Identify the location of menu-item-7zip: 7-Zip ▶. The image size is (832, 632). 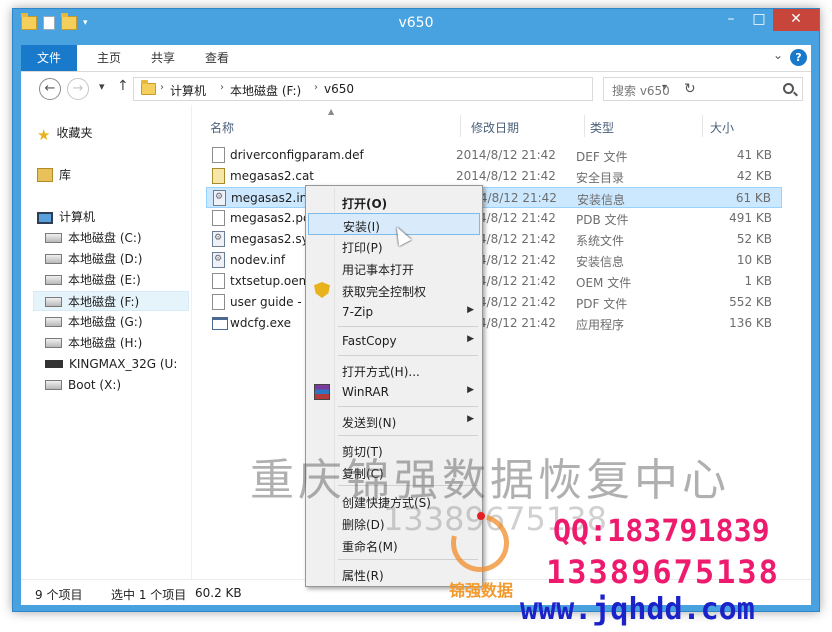
(394, 312).